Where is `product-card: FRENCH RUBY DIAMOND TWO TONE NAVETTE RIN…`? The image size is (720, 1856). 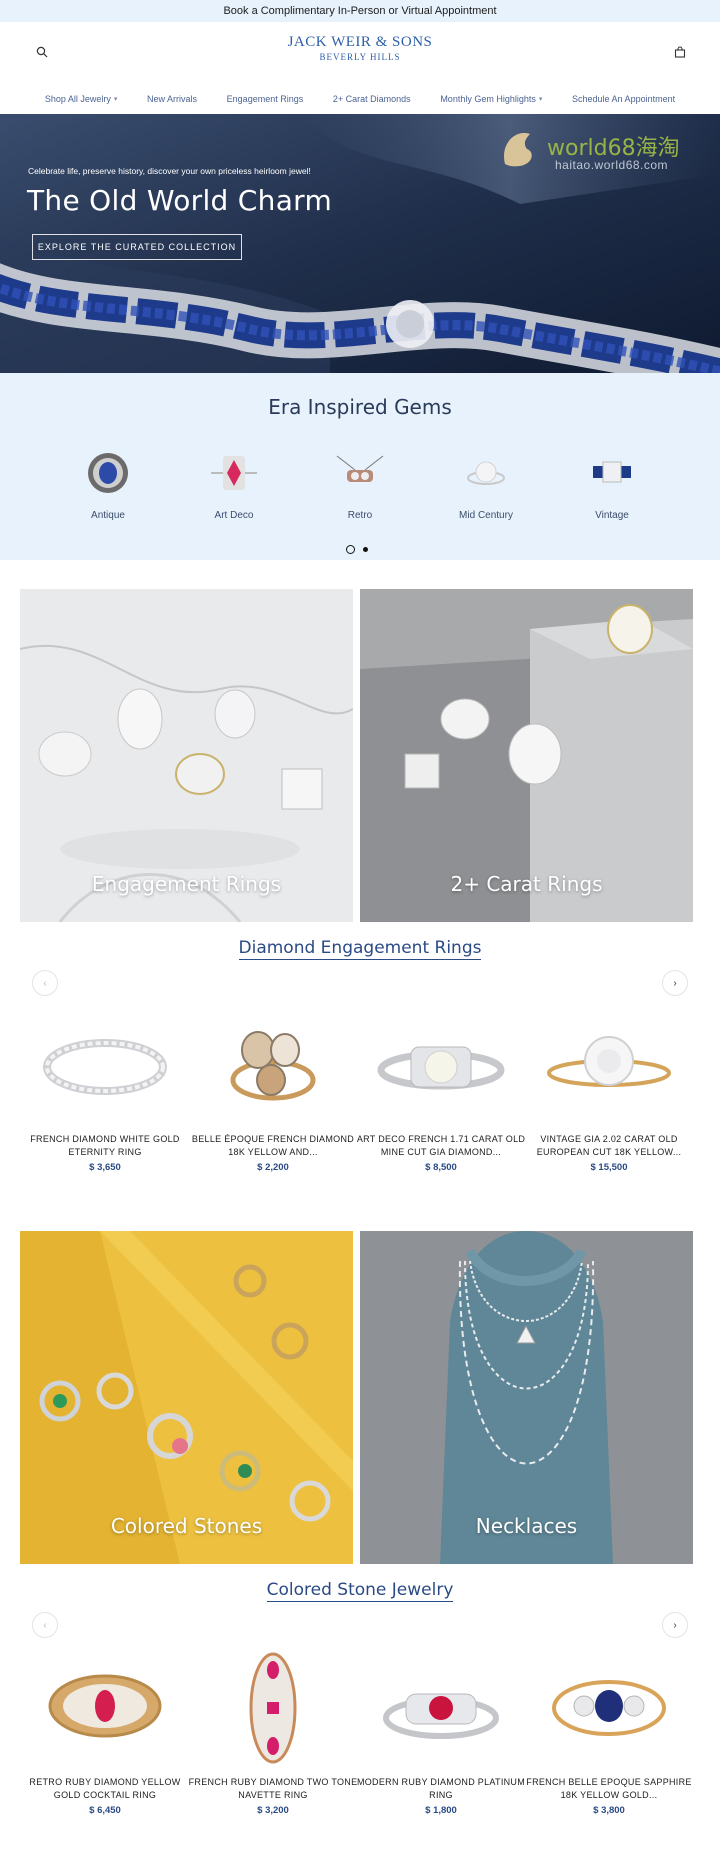 product-card: FRENCH RUBY DIAMOND TWO TONE NAVETTE RIN… is located at coordinates (273, 1732).